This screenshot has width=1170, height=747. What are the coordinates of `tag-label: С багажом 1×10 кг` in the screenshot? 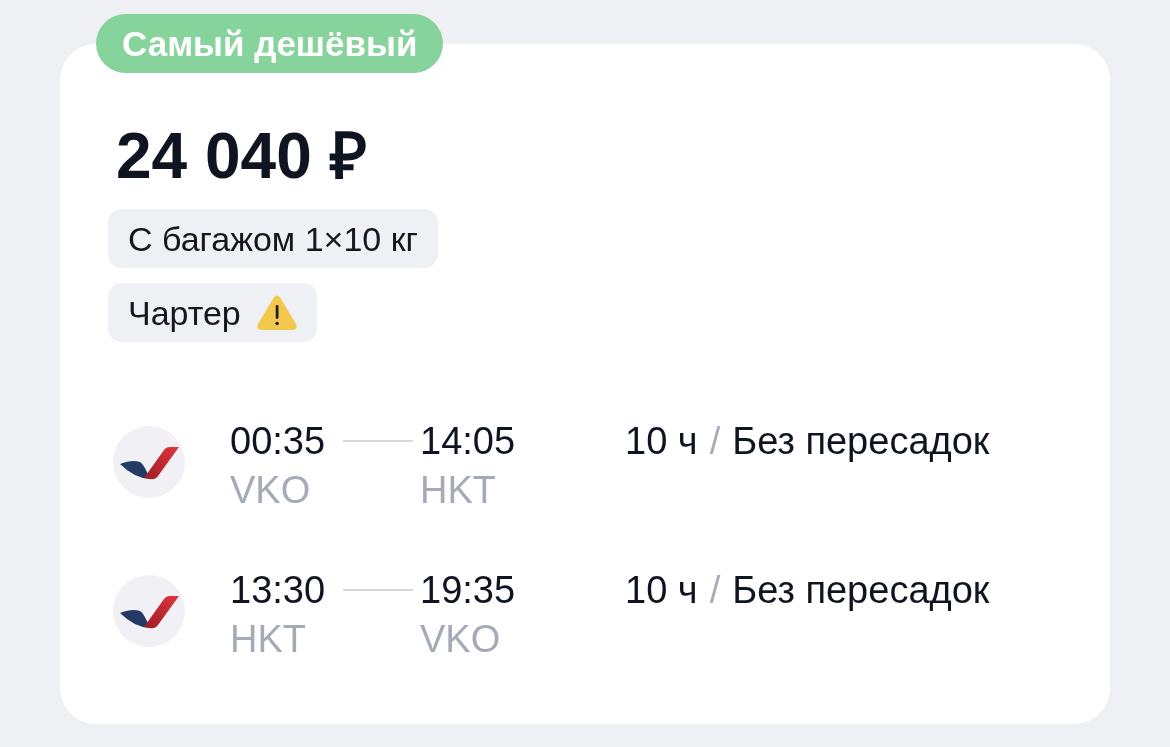 It's located at (273, 238).